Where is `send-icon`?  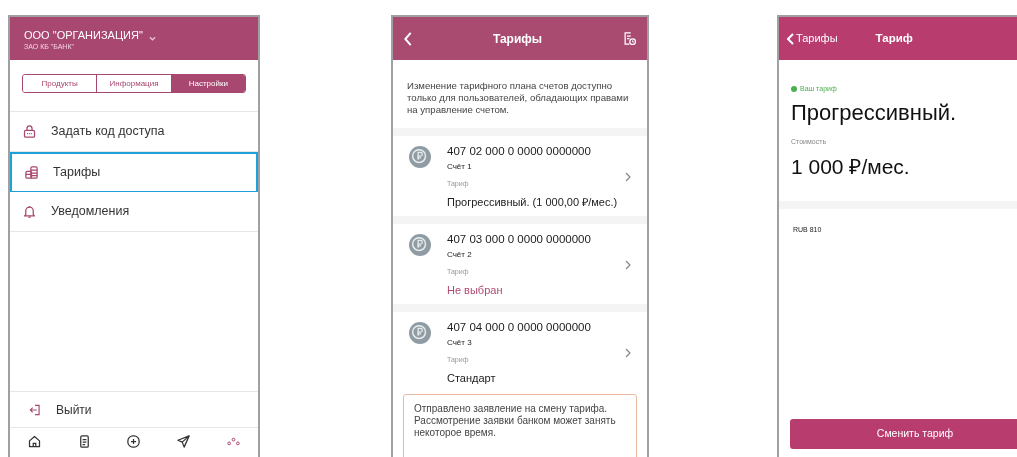
send-icon is located at coordinates (184, 441).